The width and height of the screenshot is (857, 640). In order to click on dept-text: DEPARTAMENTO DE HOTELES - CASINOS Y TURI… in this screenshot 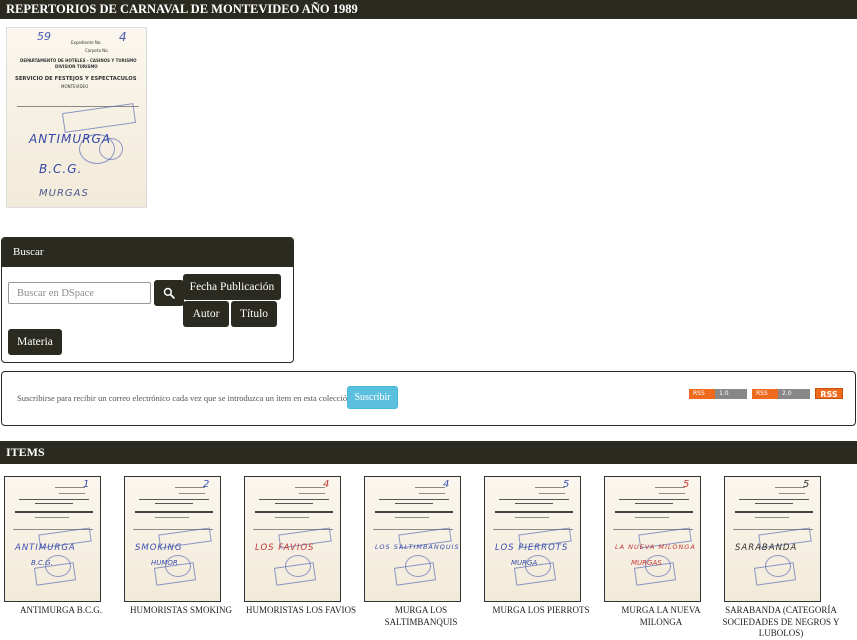, I will do `click(78, 60)`.